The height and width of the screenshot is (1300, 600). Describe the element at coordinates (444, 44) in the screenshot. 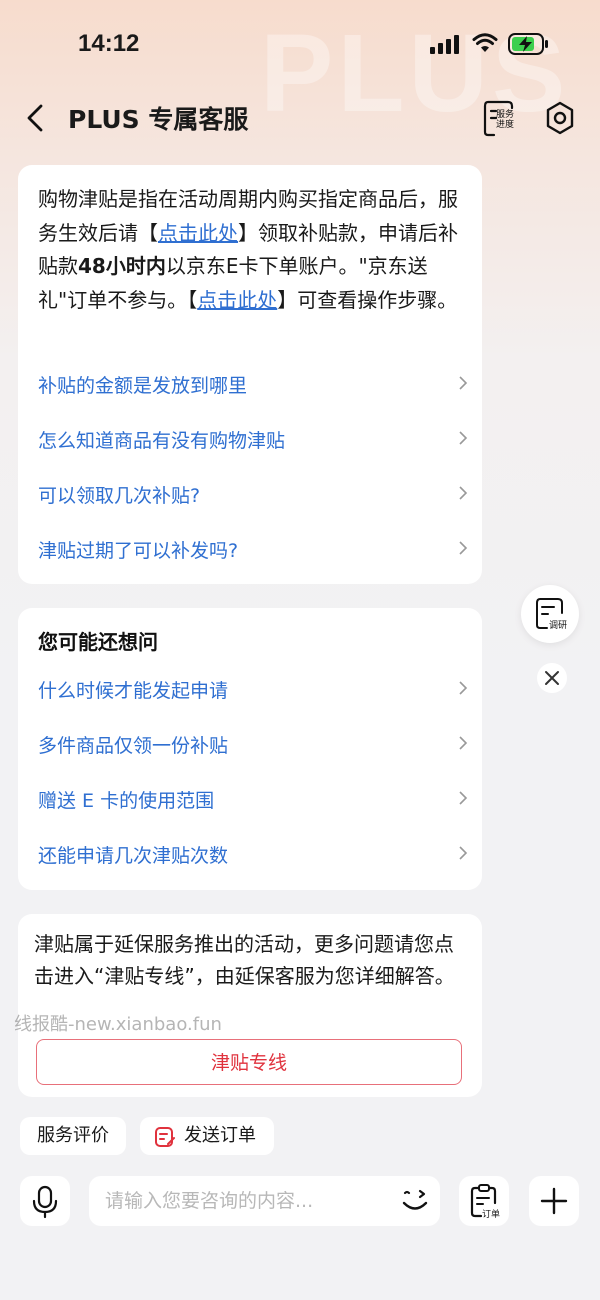

I see `signal-icon` at that location.